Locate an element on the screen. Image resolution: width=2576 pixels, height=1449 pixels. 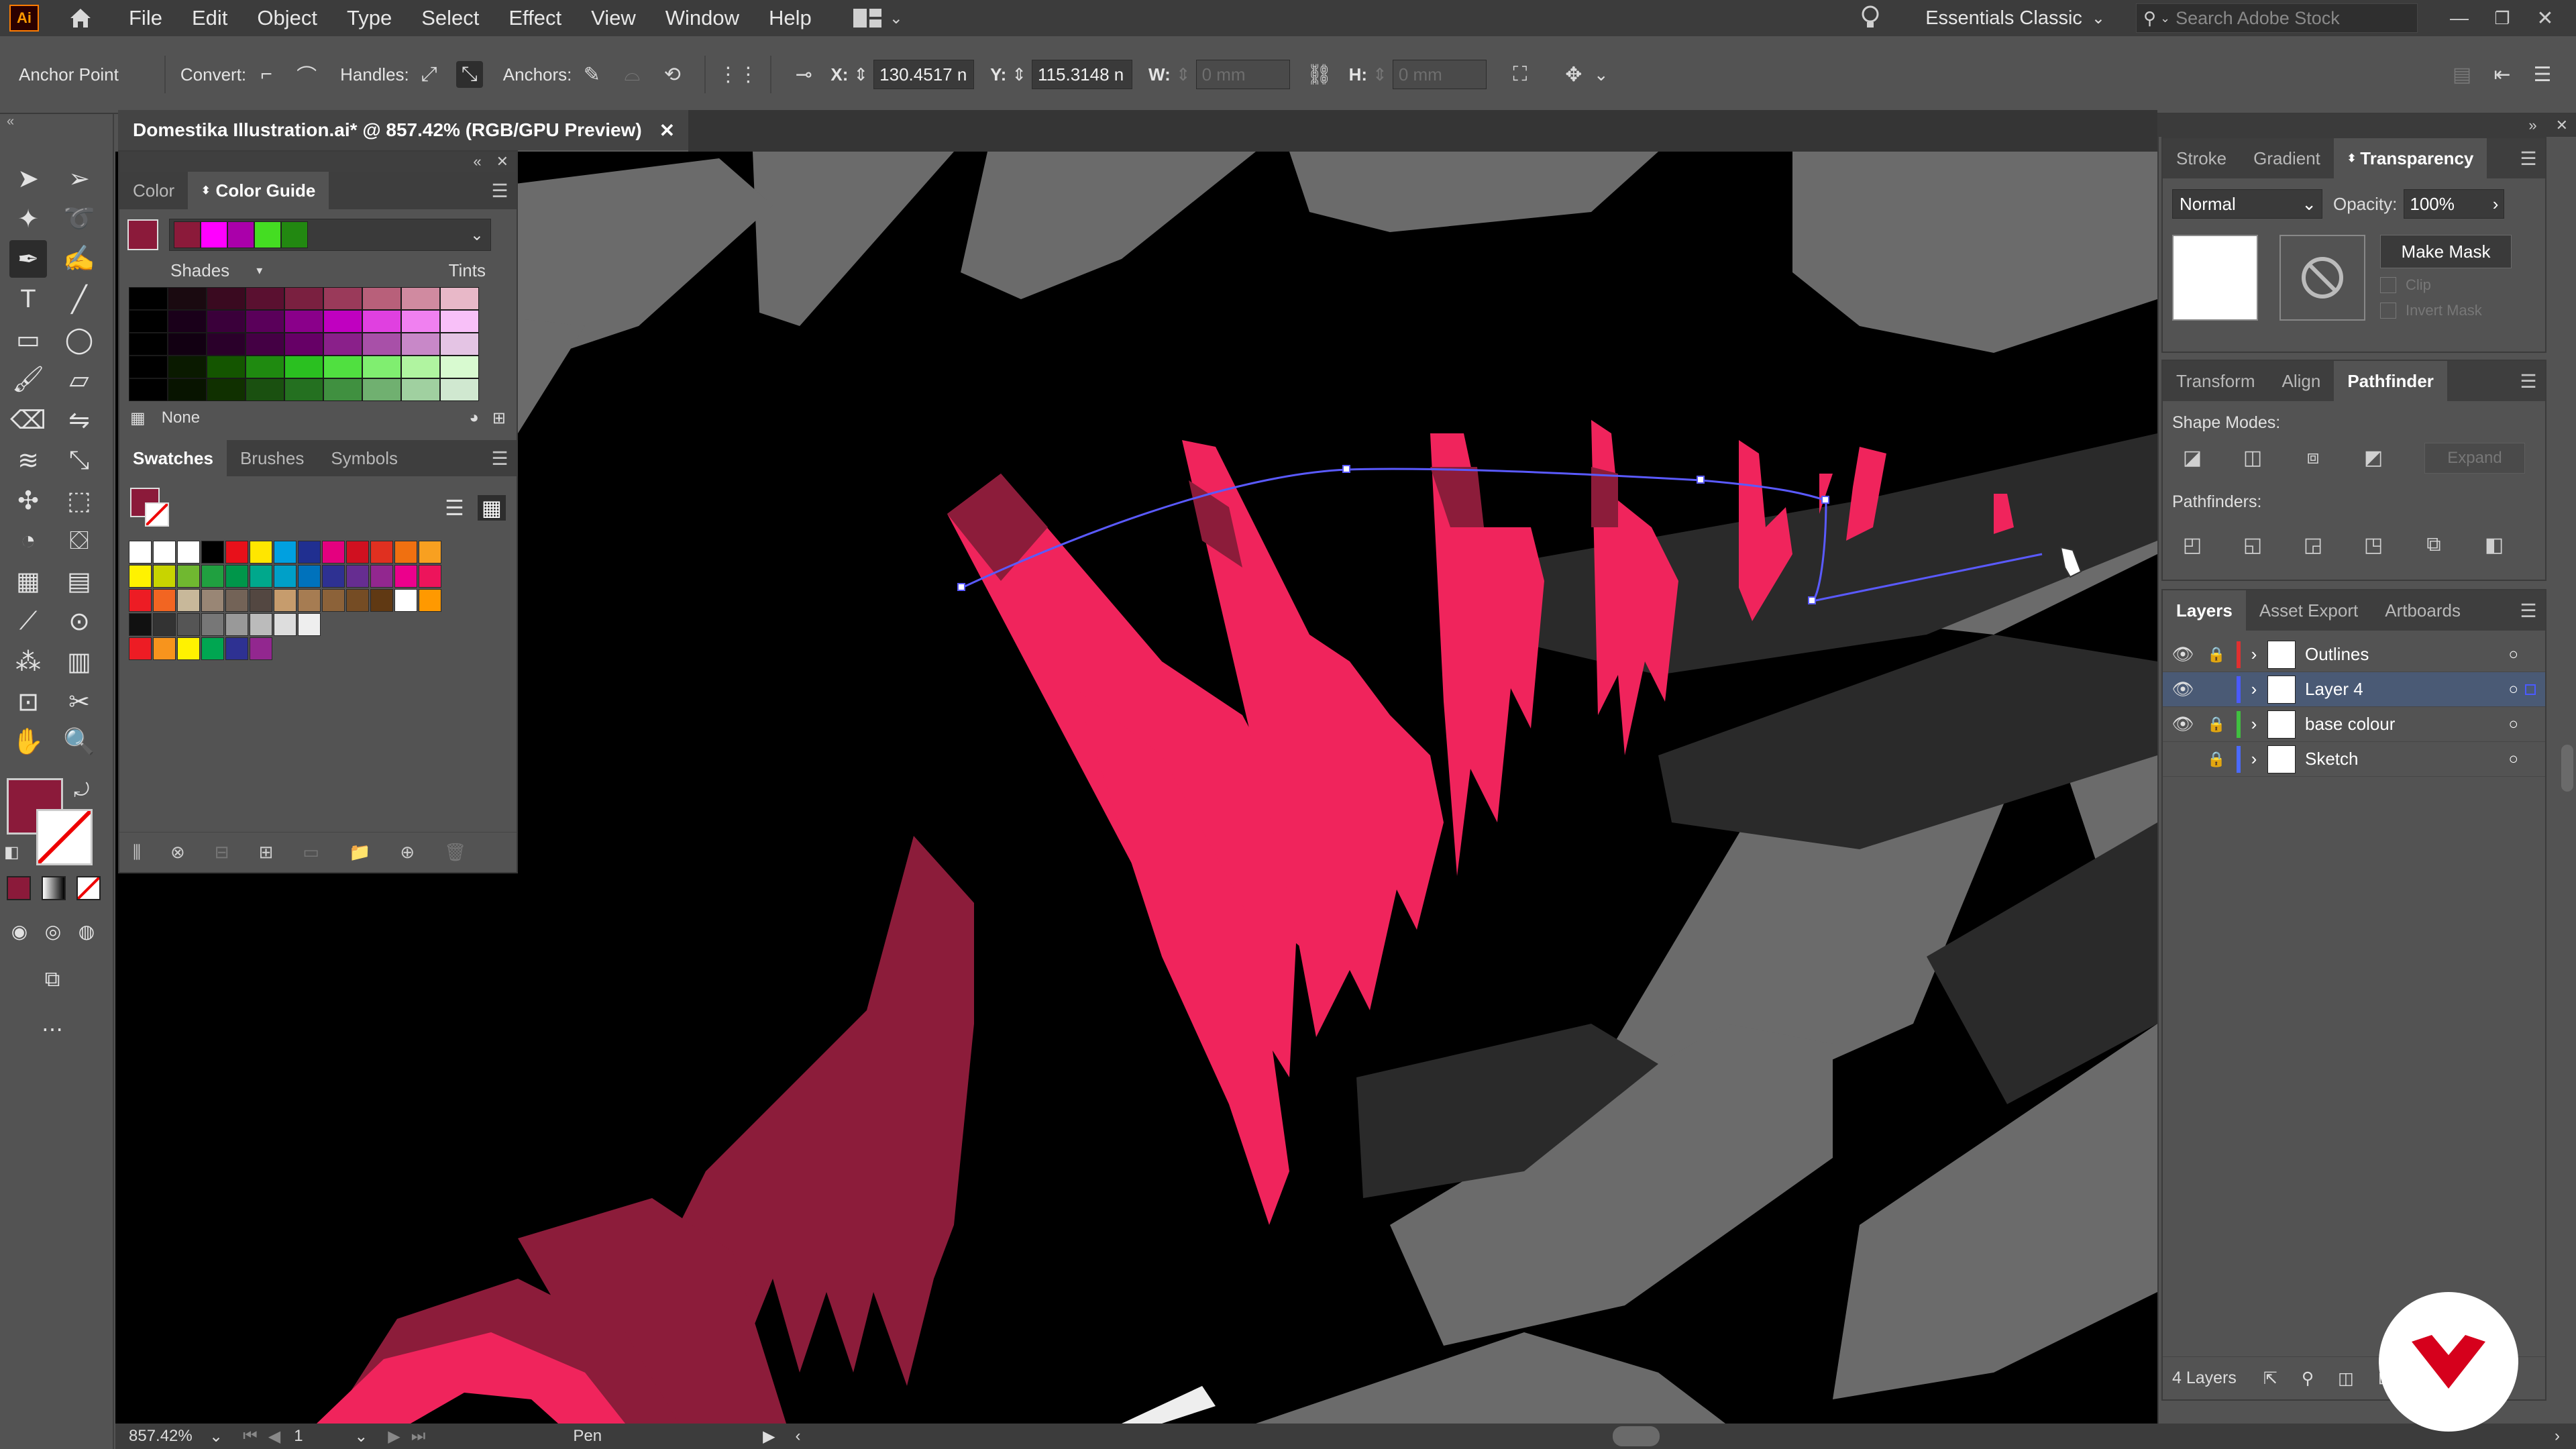
x-field: 130.4517 n is located at coordinates (924, 74).